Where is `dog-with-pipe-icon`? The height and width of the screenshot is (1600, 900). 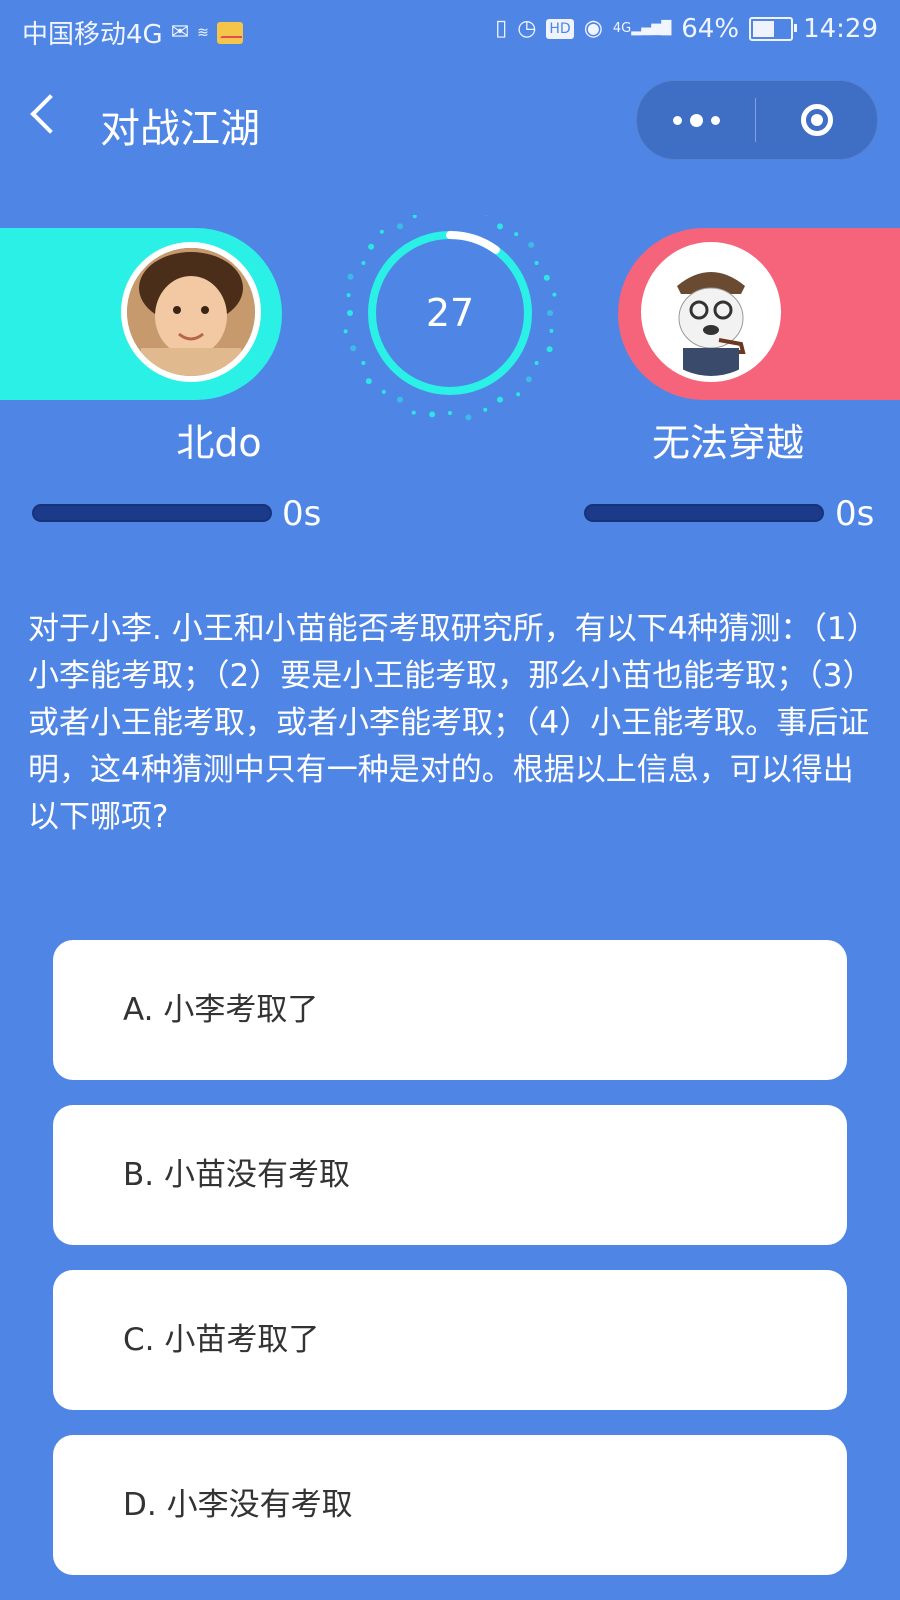 dog-with-pipe-icon is located at coordinates (711, 312).